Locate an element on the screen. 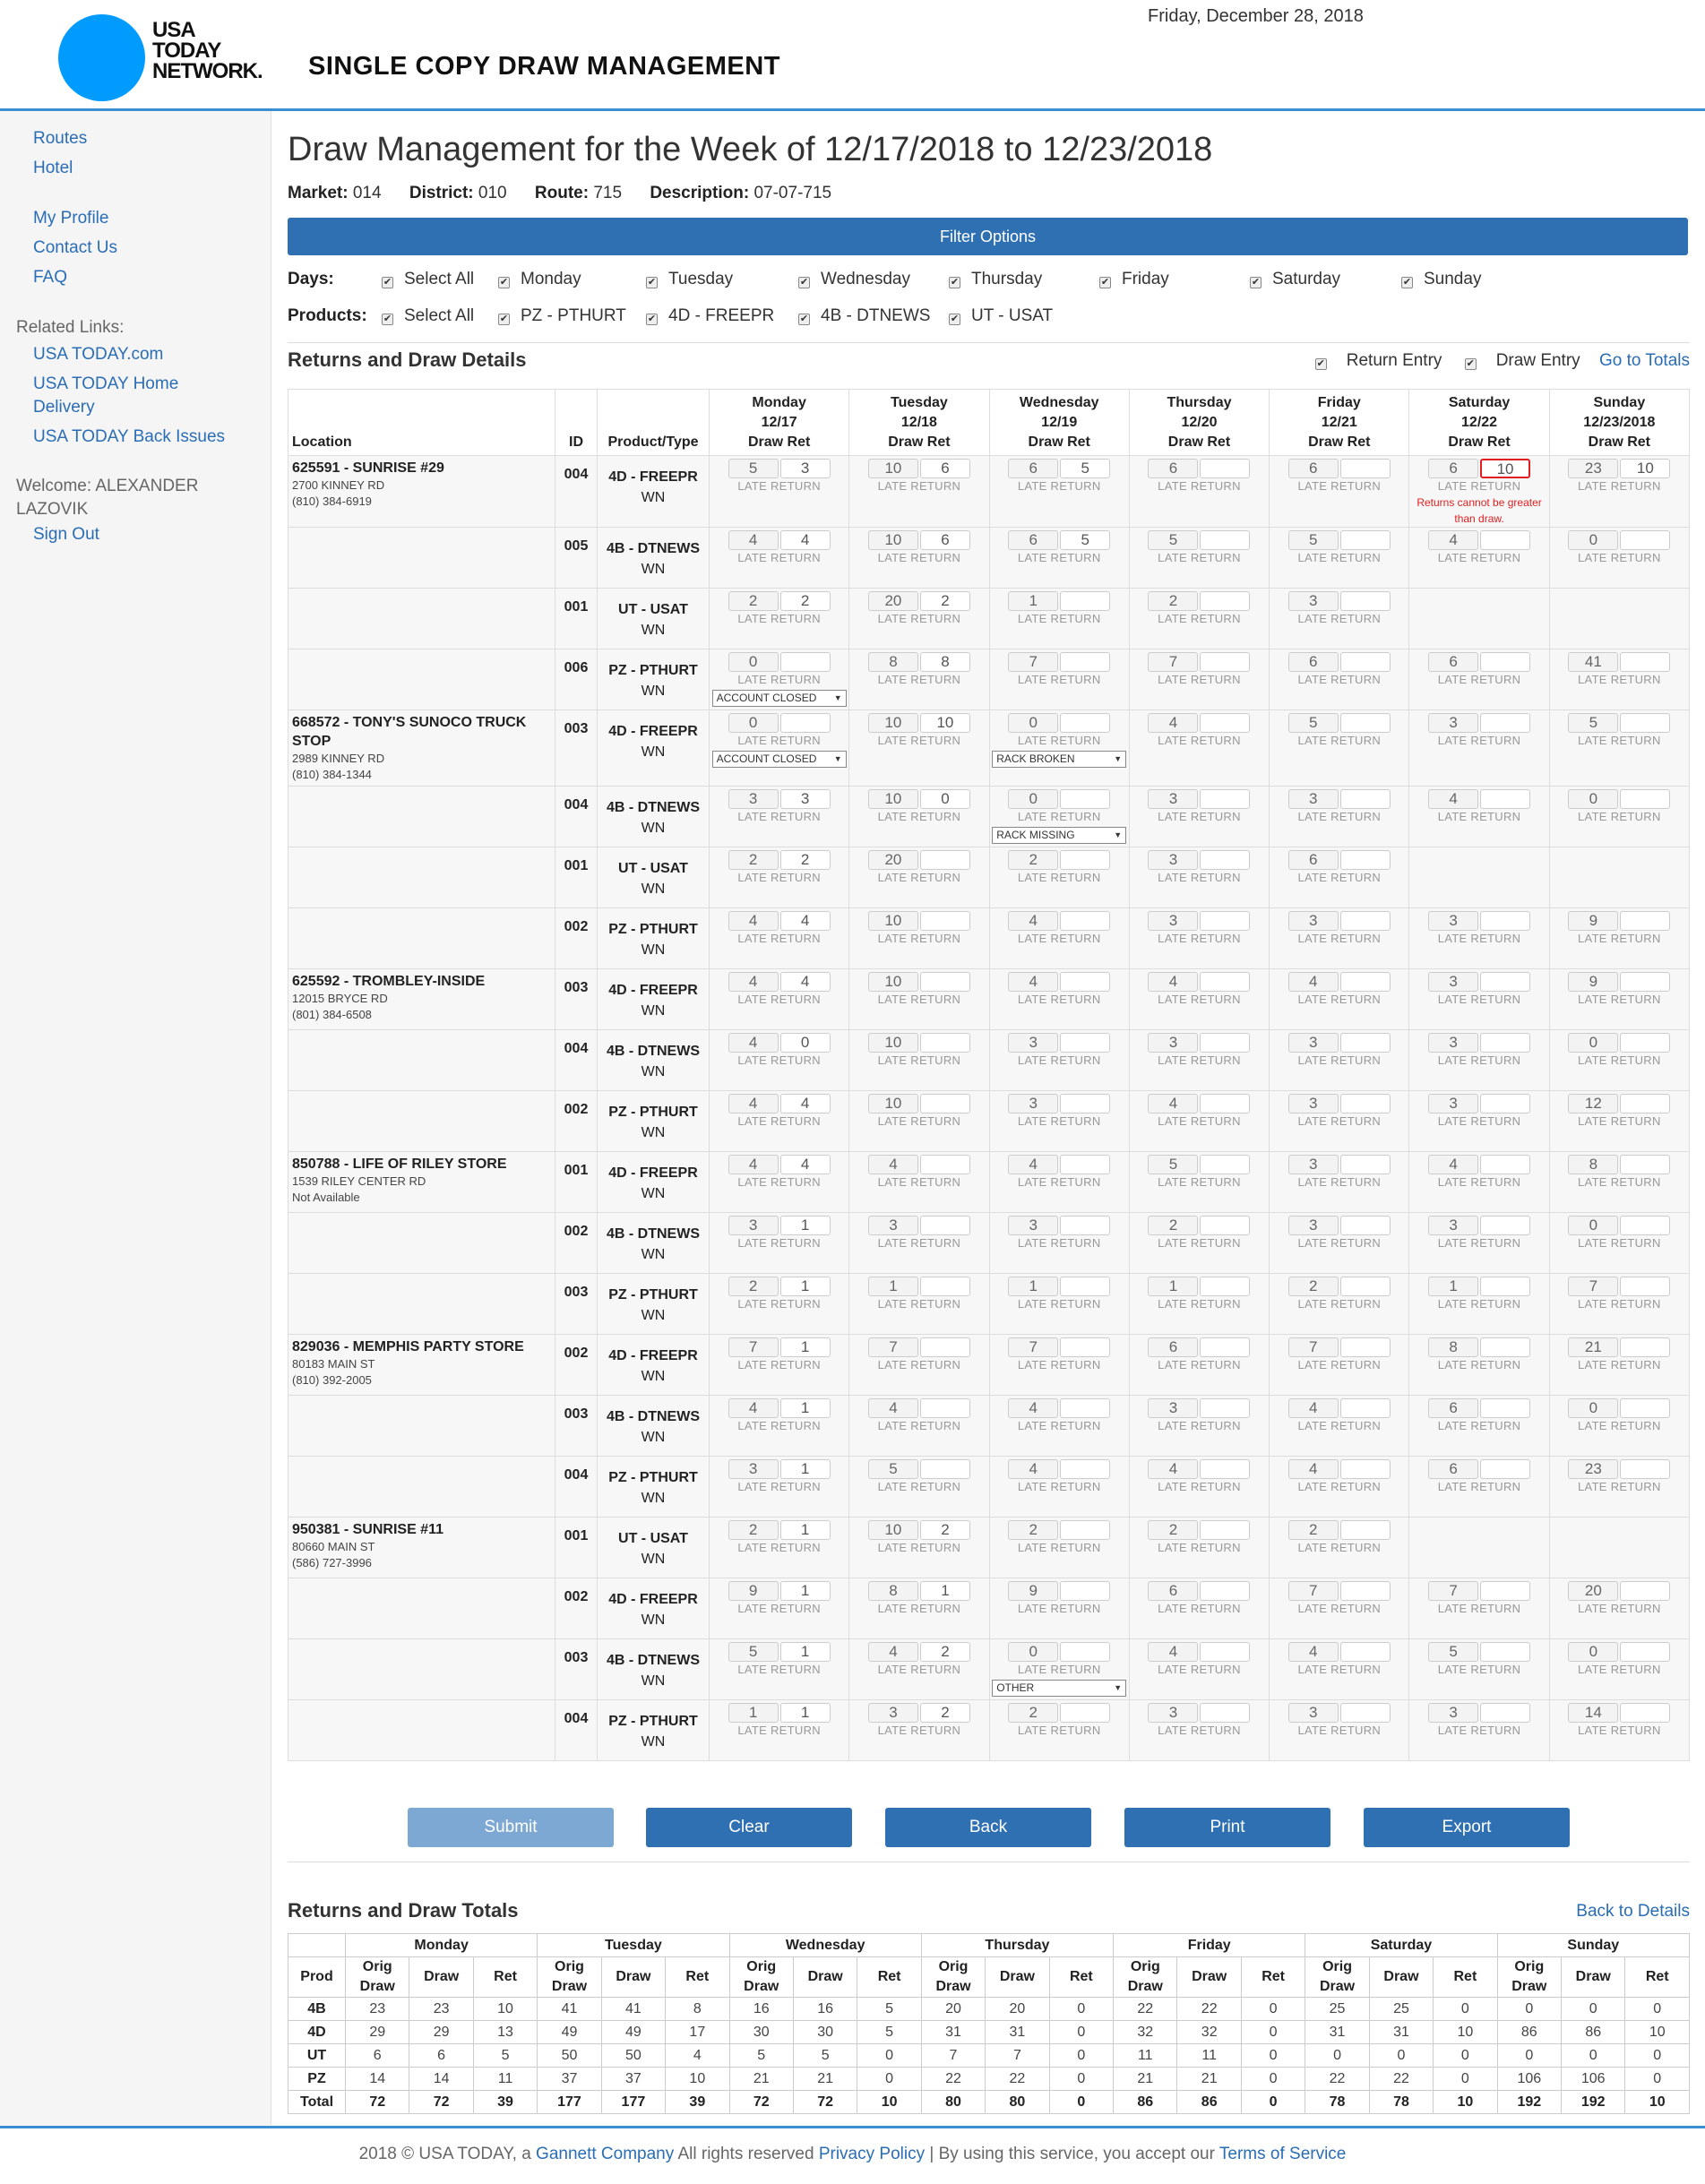  draw-input: 14 is located at coordinates (1594, 1713).